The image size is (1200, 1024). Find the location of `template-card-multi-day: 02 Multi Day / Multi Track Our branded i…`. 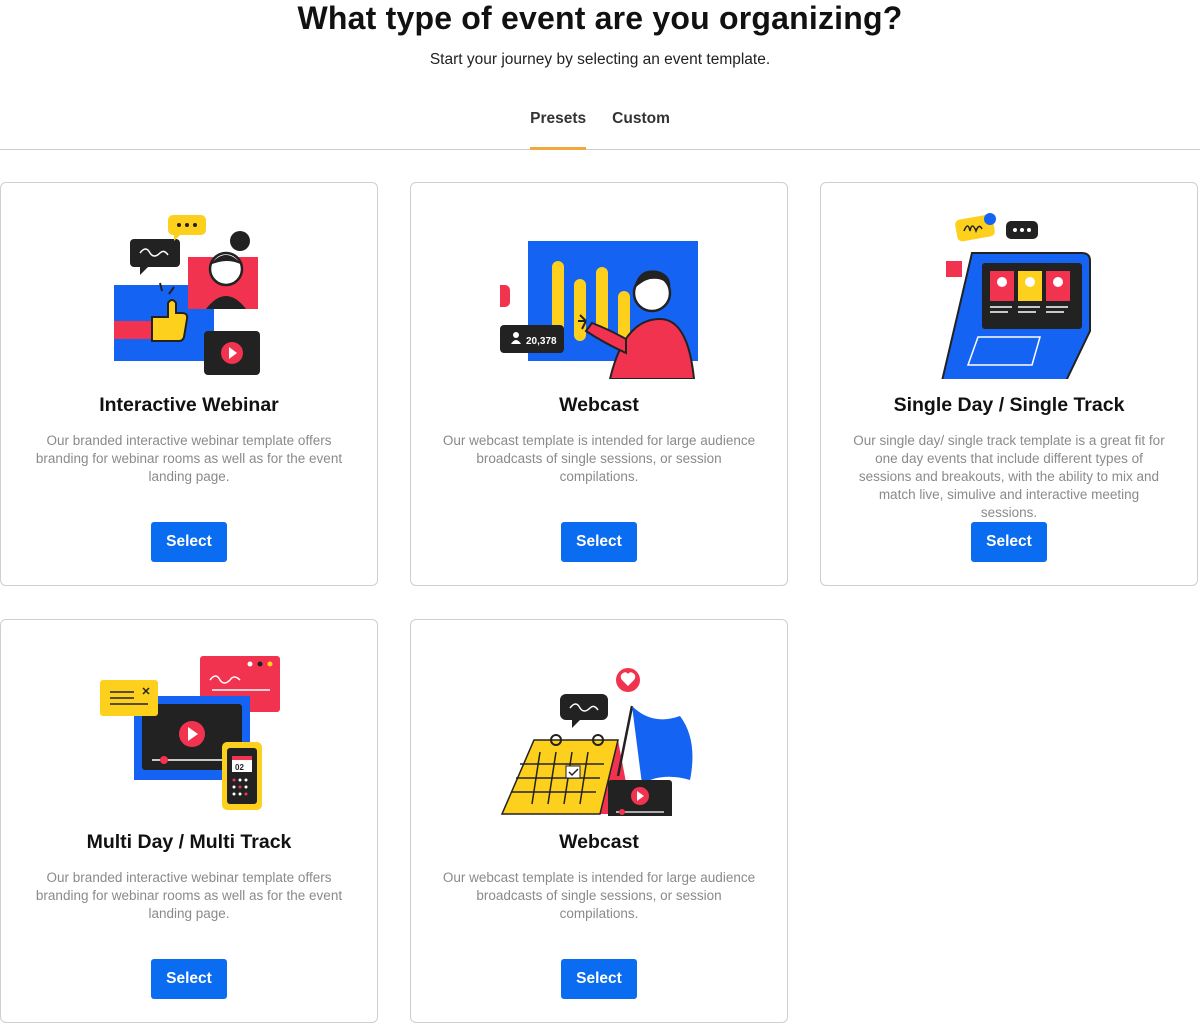

template-card-multi-day: 02 Multi Day / Multi Track Our branded i… is located at coordinates (189, 821).